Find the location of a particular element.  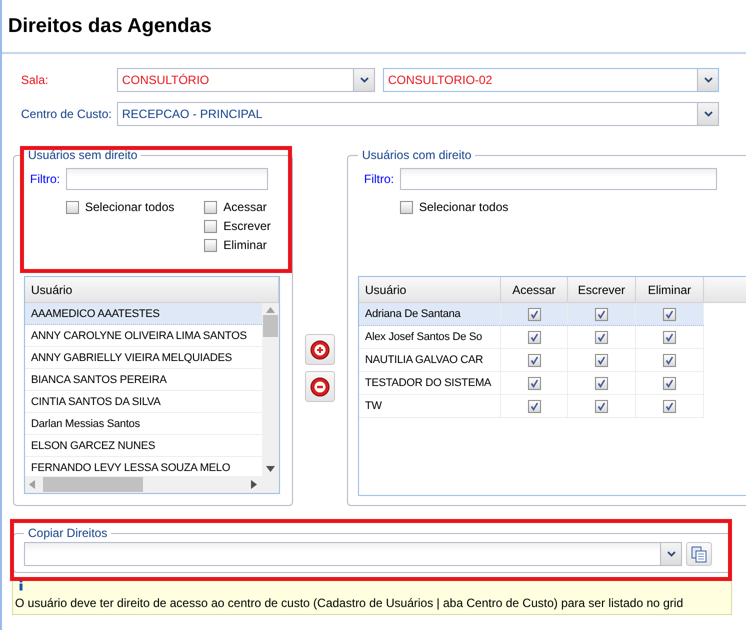

grid-row: TW is located at coordinates (531, 406).